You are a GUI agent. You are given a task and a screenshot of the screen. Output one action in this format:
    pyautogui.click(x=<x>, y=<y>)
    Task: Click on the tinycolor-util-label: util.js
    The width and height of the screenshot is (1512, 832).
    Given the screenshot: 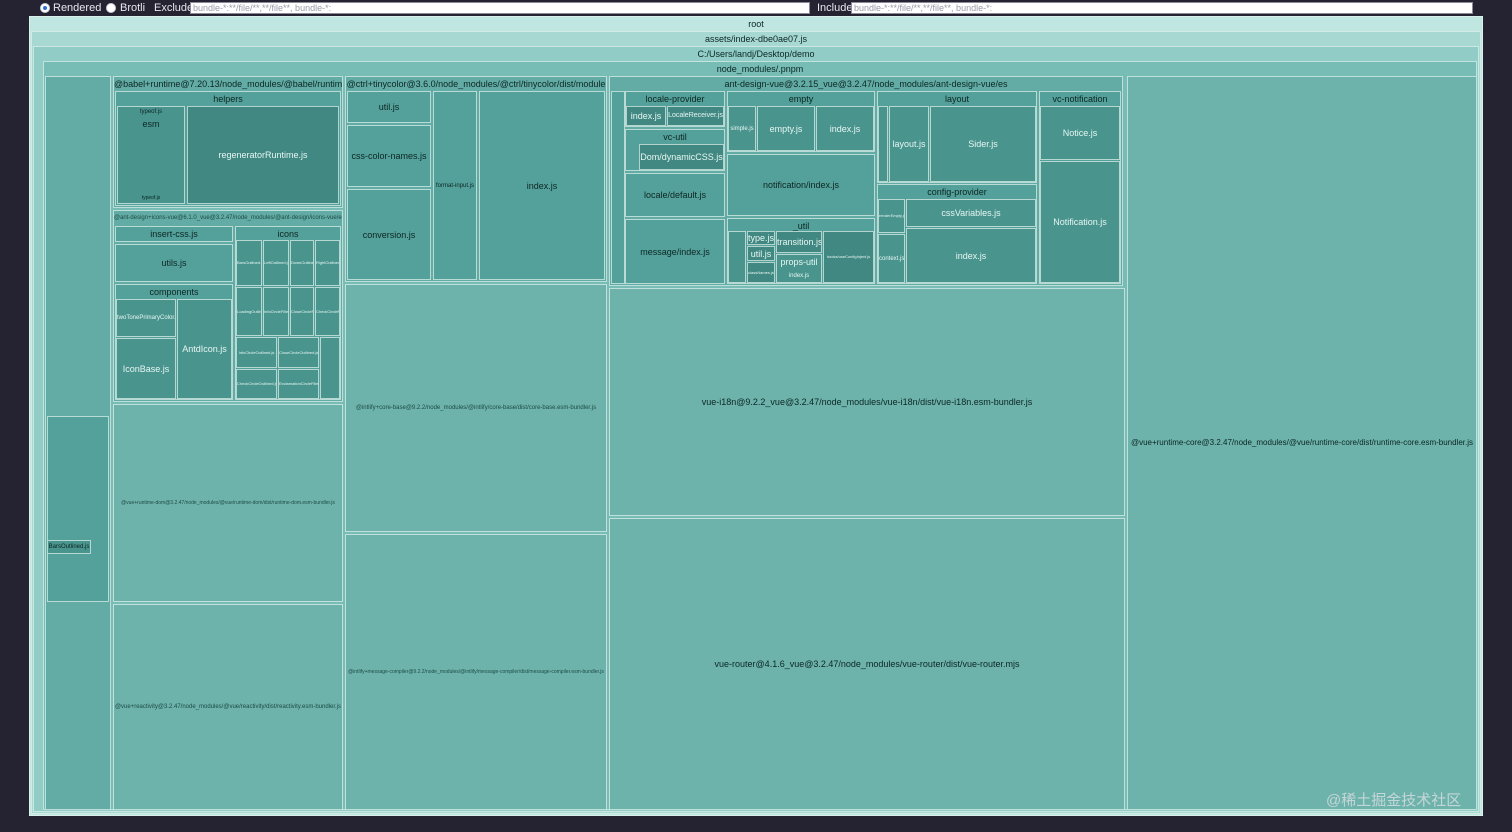 What is the action you would take?
    pyautogui.click(x=389, y=107)
    